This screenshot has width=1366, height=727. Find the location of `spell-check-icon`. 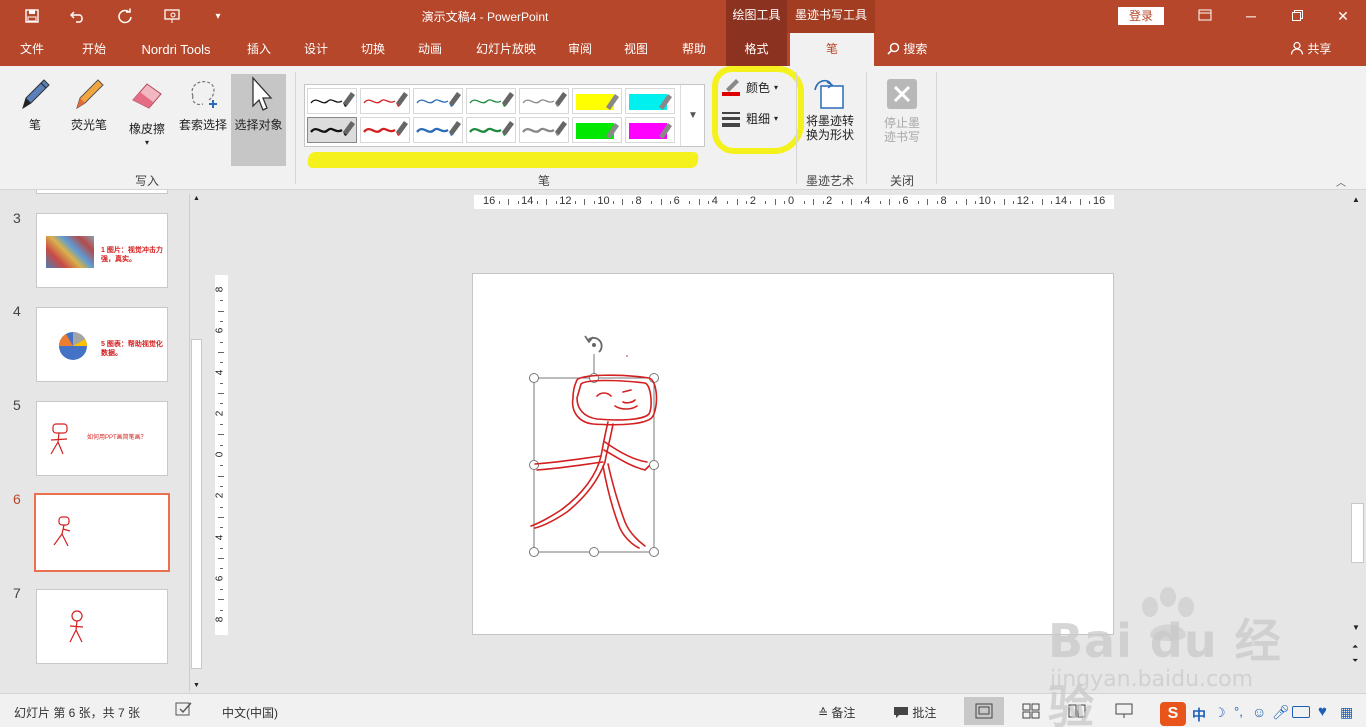

spell-check-icon is located at coordinates (184, 710).